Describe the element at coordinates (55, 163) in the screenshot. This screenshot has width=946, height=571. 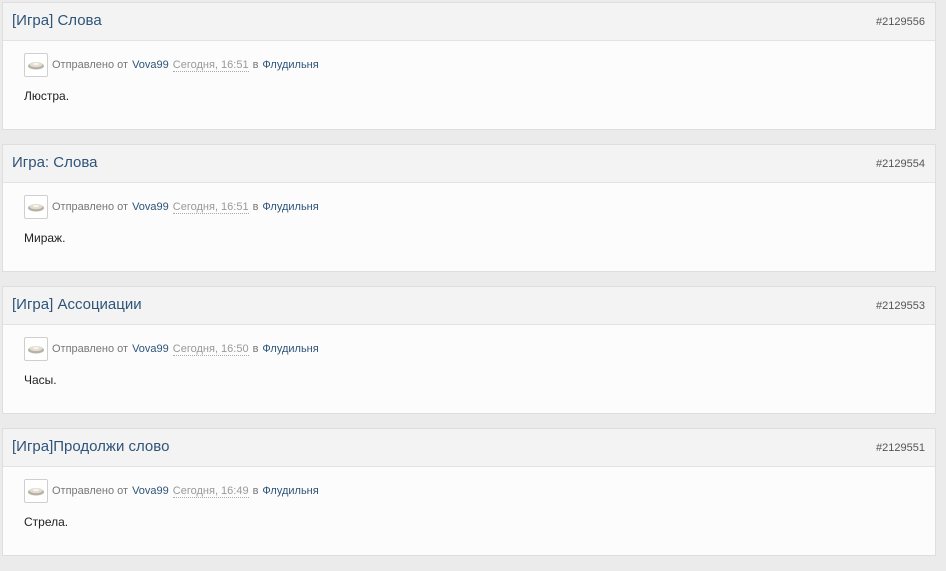
I see `post-title-link: Игра: Слова` at that location.